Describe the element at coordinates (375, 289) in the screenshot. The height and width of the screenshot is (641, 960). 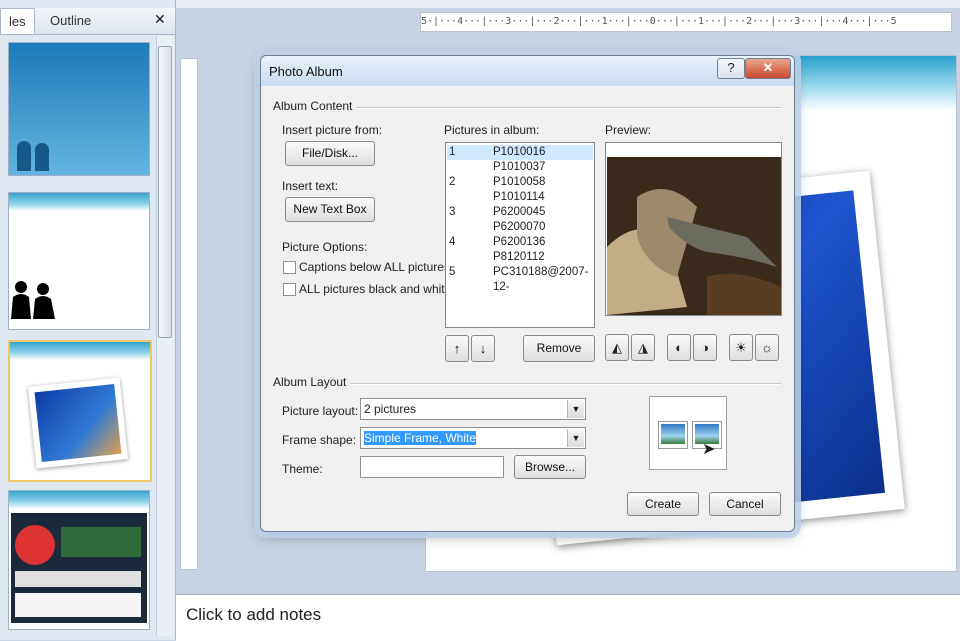
I see `black-white-option-label: ALL pictures black and white` at that location.